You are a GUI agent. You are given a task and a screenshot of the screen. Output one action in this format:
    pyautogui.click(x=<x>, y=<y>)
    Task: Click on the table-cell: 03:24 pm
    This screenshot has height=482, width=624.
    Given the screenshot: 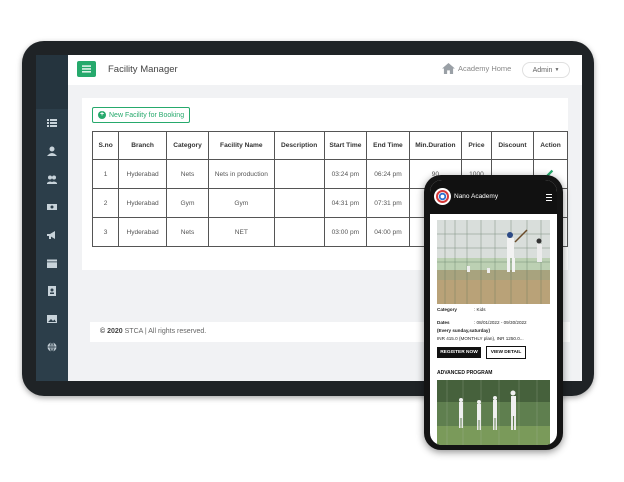 What is the action you would take?
    pyautogui.click(x=345, y=174)
    